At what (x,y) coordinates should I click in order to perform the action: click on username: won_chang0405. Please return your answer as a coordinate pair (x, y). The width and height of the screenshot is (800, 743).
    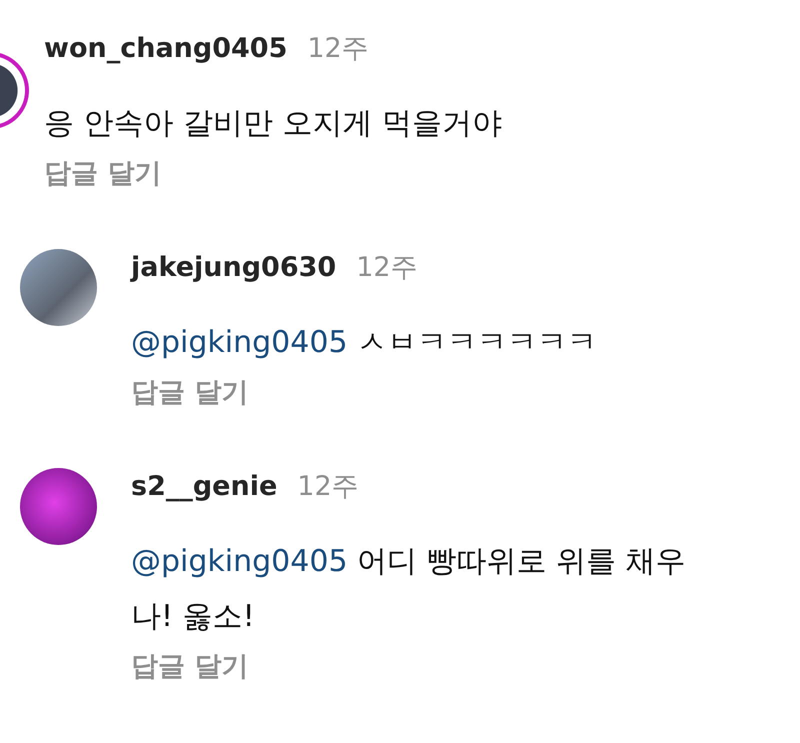
    Looking at the image, I should click on (166, 48).